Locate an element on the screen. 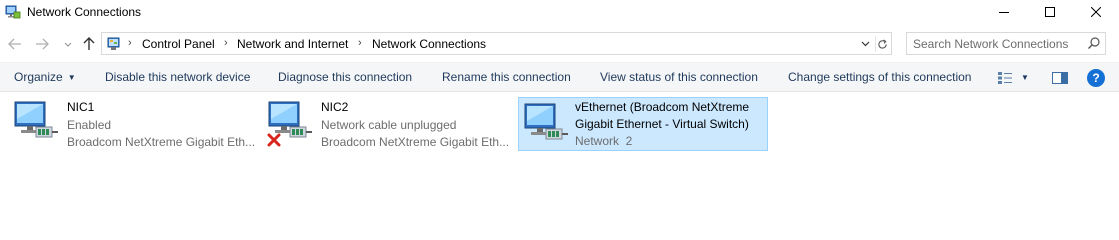 This screenshot has height=240, width=1119. forward-arrow-icon is located at coordinates (42, 44).